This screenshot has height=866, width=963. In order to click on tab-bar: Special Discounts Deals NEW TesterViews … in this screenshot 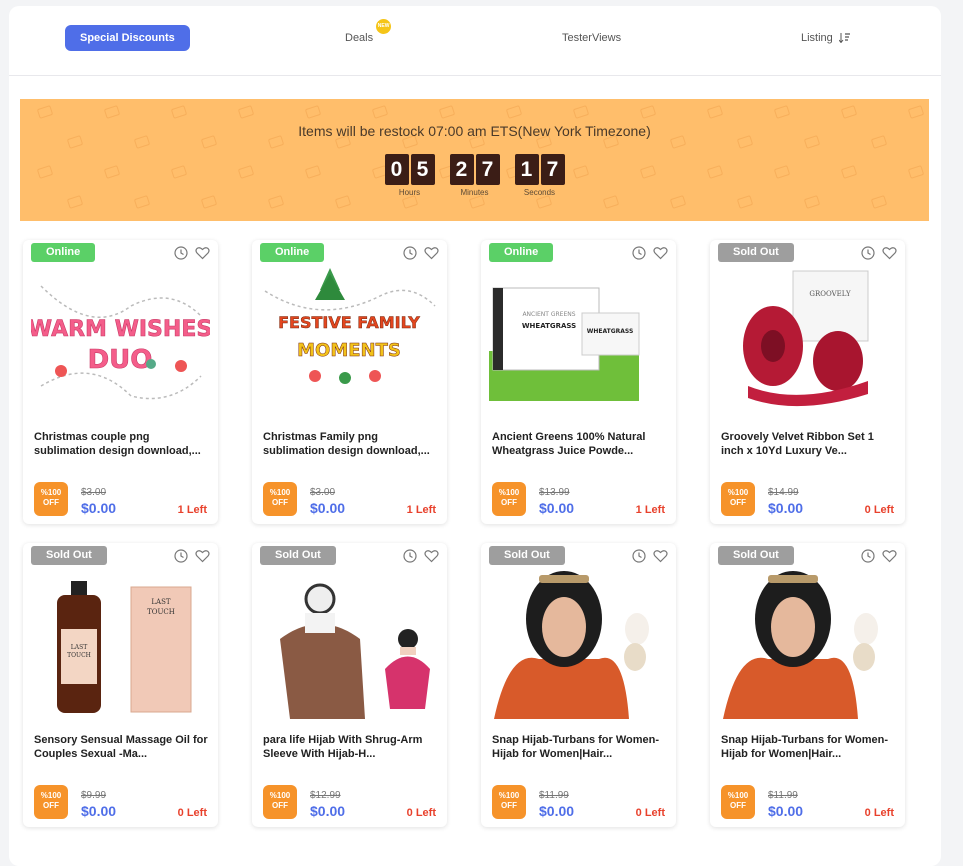, I will do `click(475, 41)`.